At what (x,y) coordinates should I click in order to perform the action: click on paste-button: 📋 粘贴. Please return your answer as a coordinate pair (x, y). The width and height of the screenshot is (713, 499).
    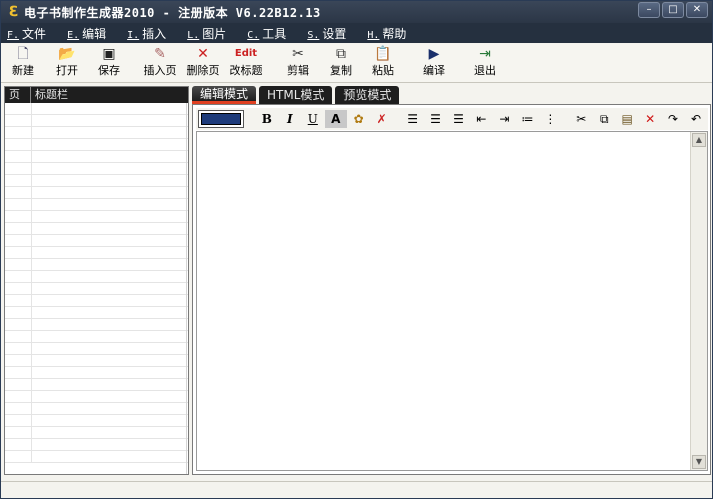
    Looking at the image, I should click on (383, 62).